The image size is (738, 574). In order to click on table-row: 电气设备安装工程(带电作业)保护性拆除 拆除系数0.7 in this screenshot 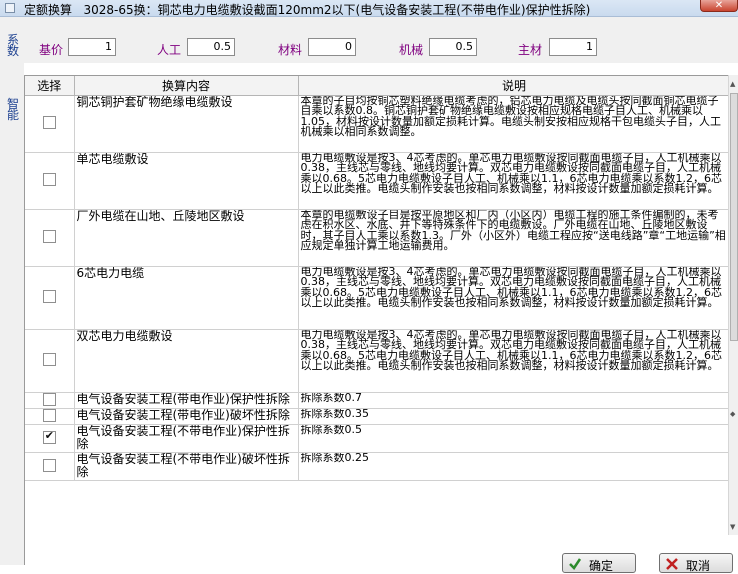, I will do `click(378, 400)`.